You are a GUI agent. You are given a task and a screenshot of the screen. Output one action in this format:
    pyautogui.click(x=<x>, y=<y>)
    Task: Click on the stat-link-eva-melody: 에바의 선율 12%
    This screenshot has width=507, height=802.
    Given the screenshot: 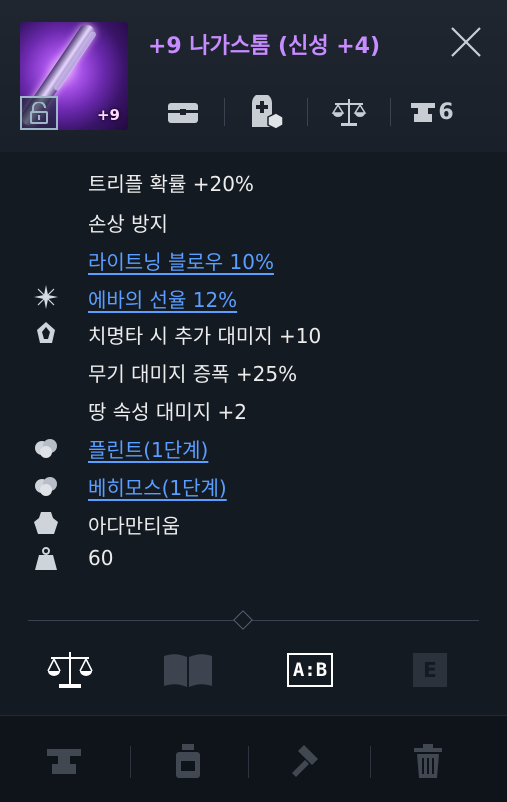 What is the action you would take?
    pyautogui.click(x=162, y=298)
    